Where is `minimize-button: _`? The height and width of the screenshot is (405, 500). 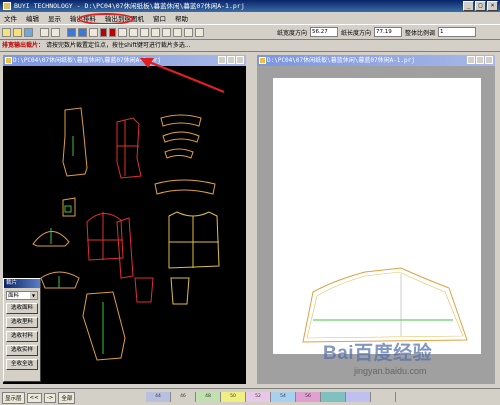 minimize-button: _ is located at coordinates (468, 6).